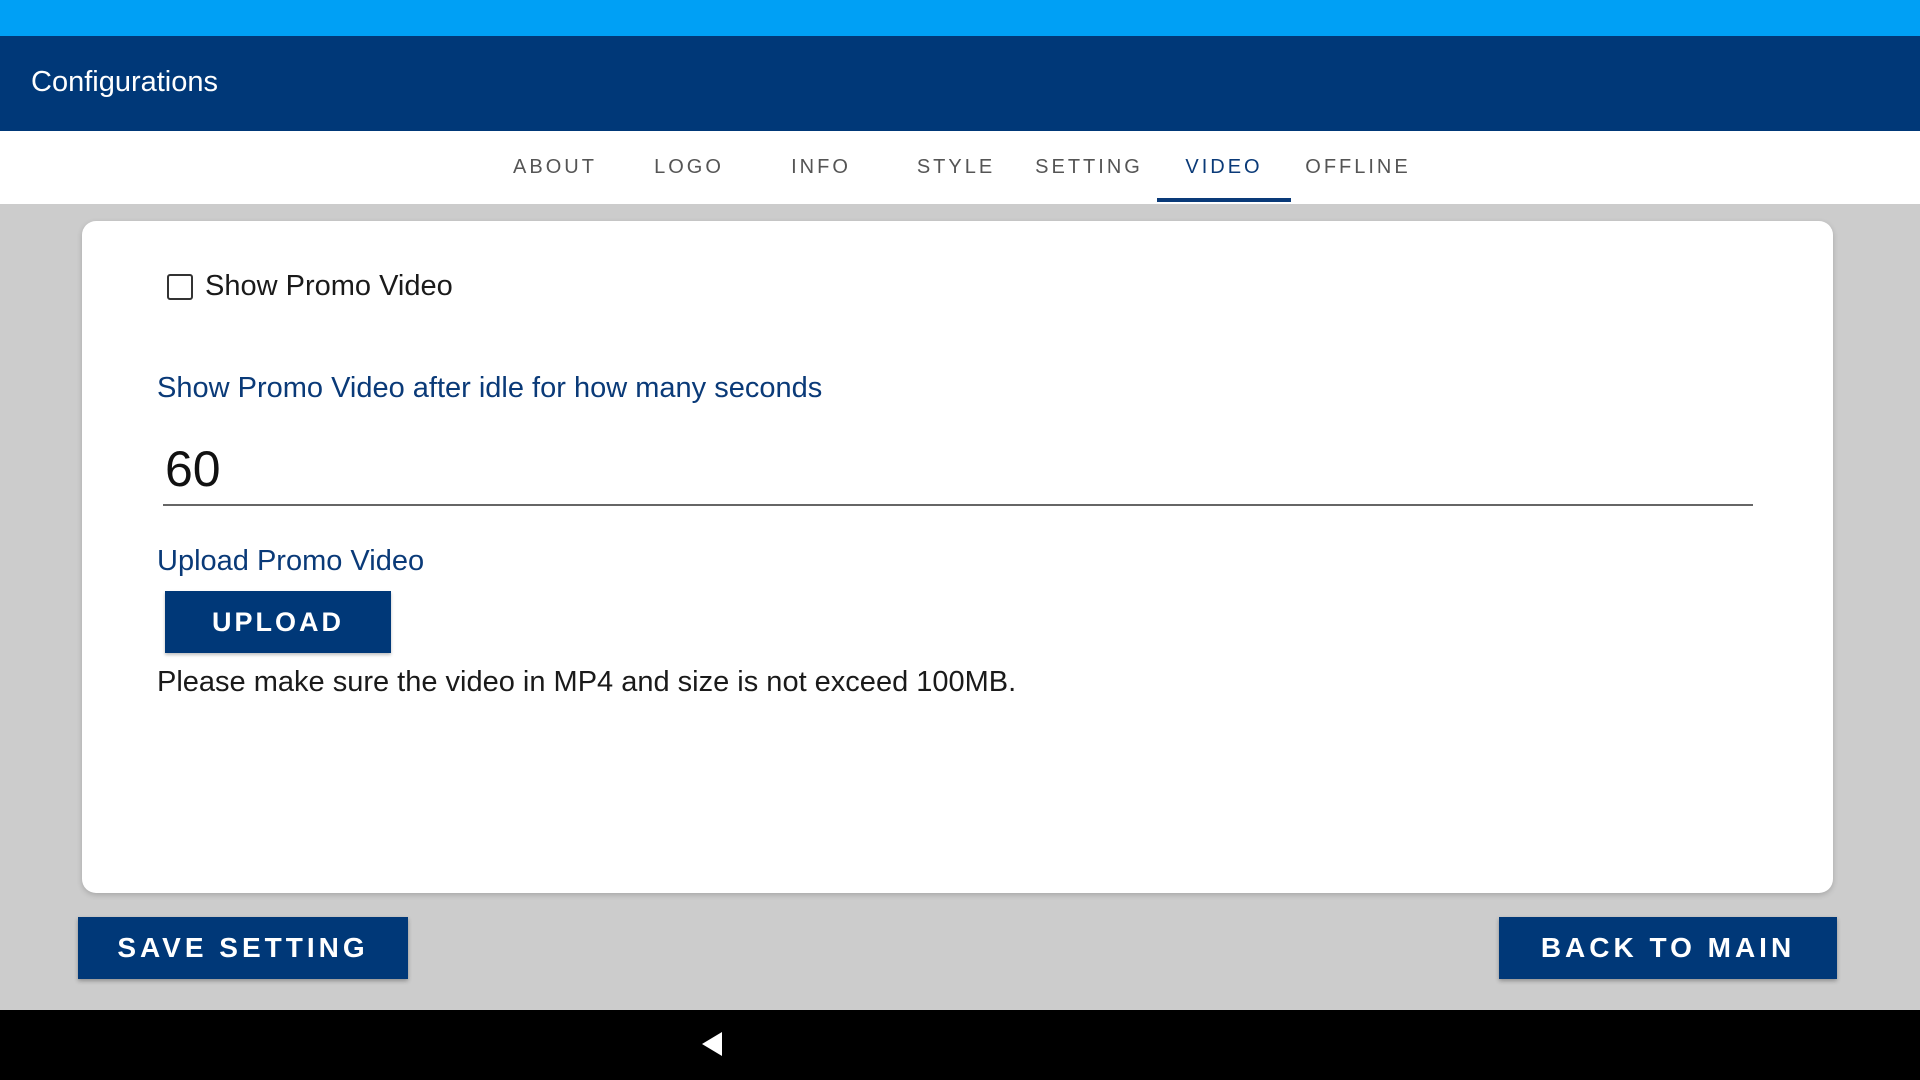  Describe the element at coordinates (1224, 167) in the screenshot. I see `tab-video: VIDEO` at that location.